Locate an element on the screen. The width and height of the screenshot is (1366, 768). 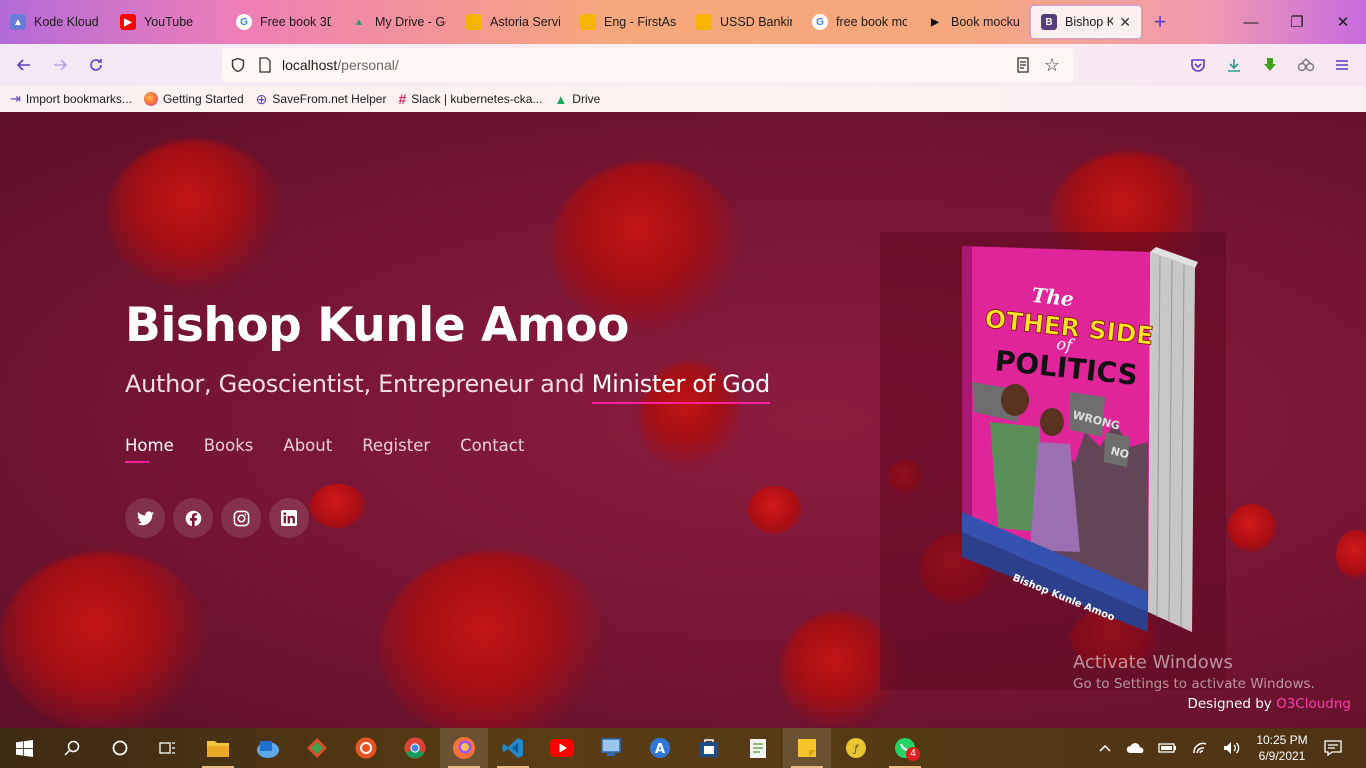
taskbar-firefox is located at coordinates (464, 748).